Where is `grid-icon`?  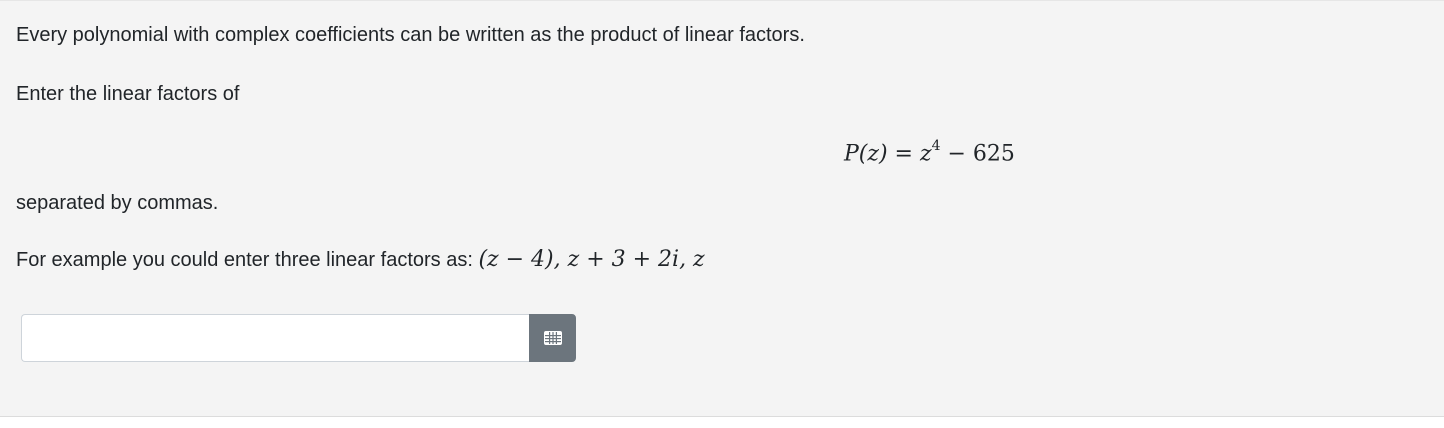
grid-icon is located at coordinates (552, 338).